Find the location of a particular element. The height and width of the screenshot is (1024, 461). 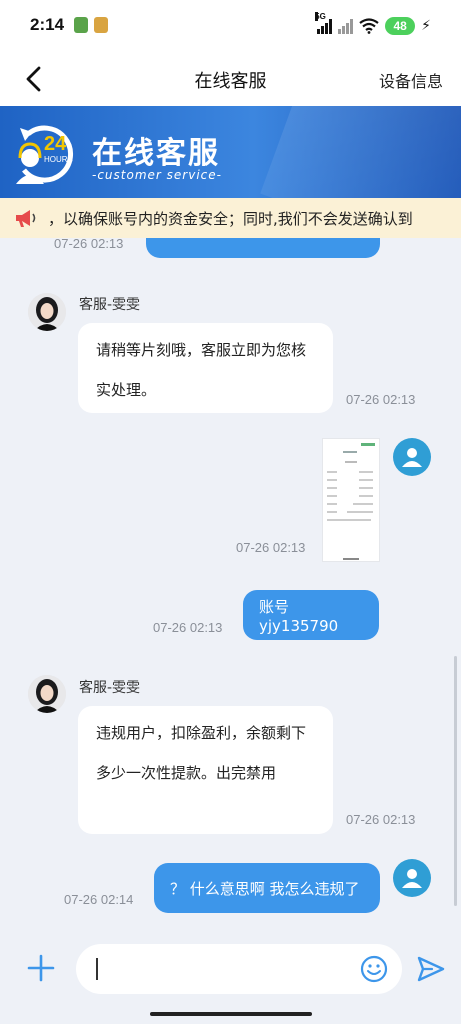

plus-icon is located at coordinates (41, 968).